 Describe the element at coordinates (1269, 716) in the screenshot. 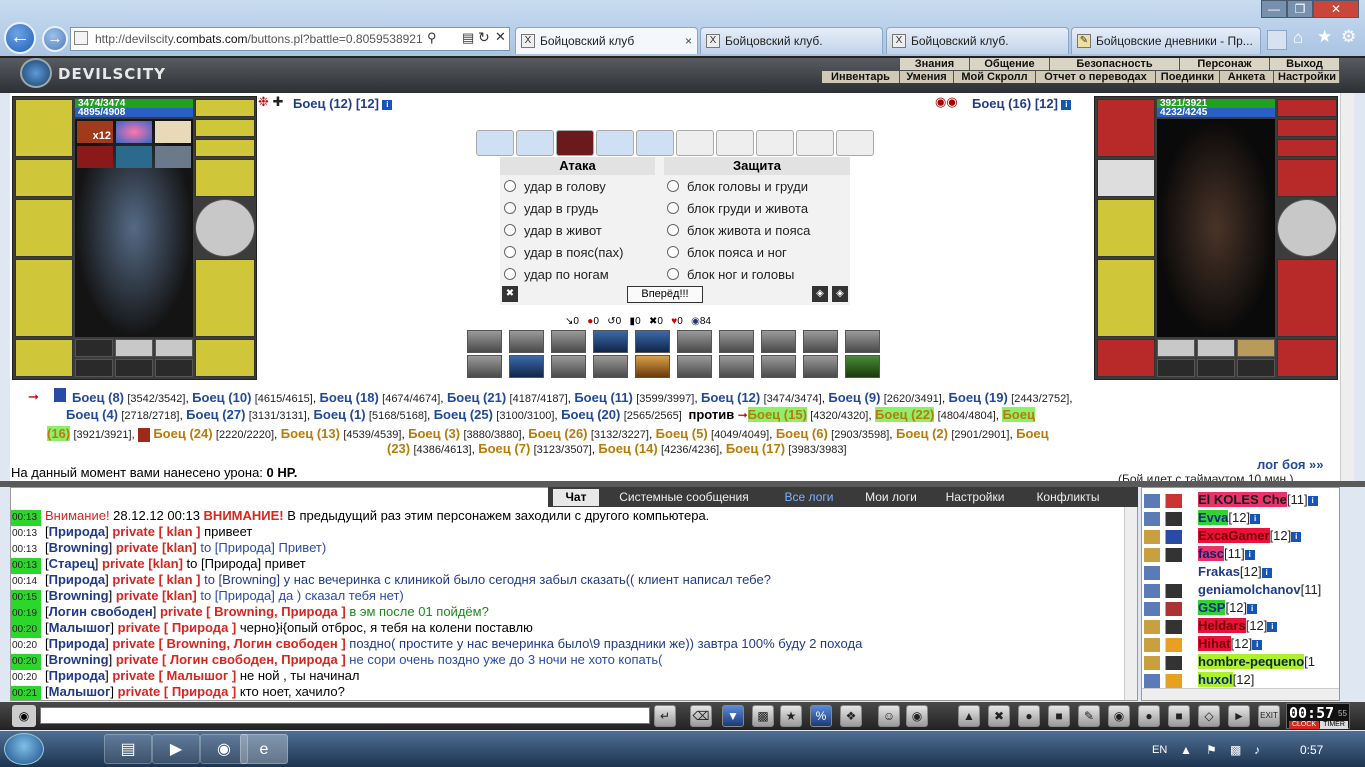

I see `exit-icon: EXIT` at that location.